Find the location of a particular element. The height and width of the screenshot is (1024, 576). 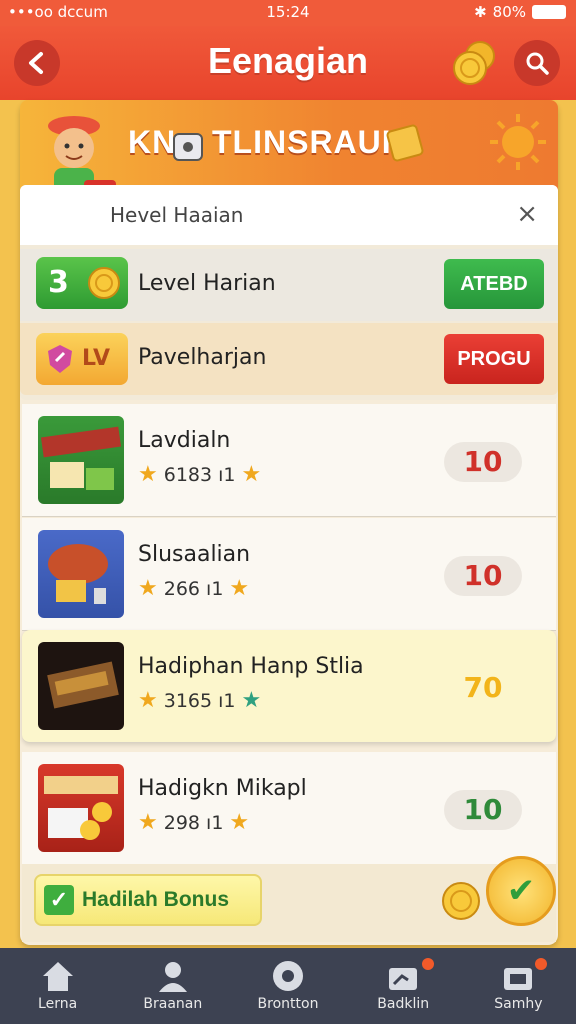

tab-label: Badklin is located at coordinates (403, 1004).